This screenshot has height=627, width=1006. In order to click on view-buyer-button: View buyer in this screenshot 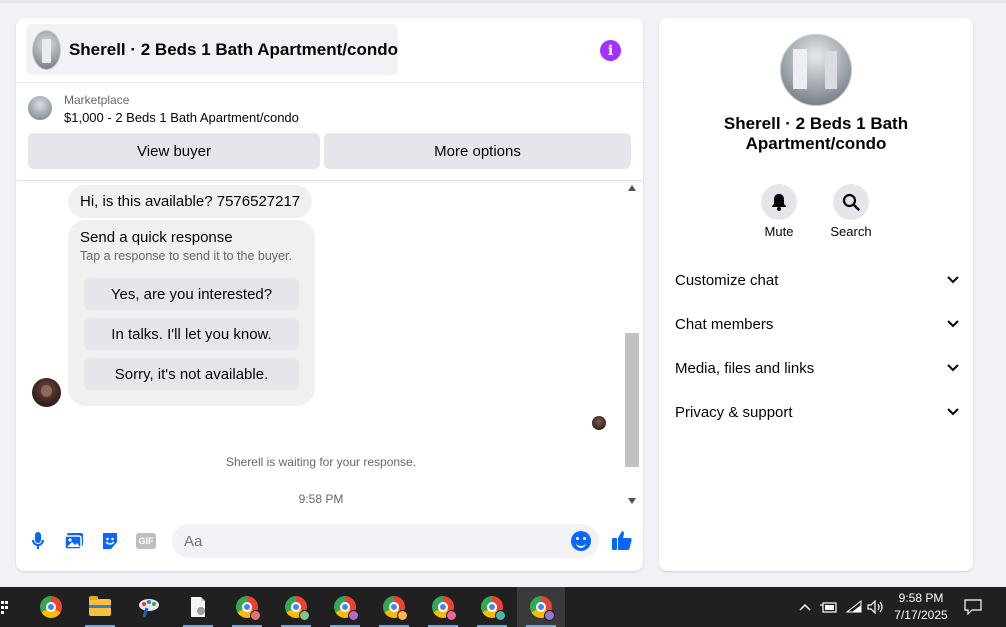, I will do `click(174, 151)`.